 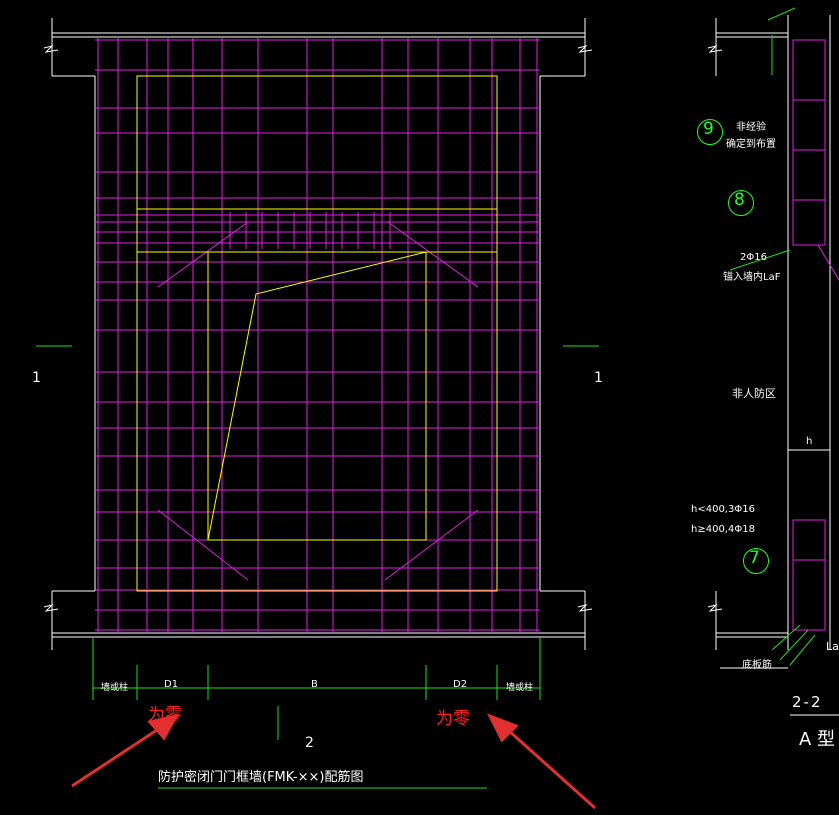 What do you see at coordinates (817, 739) in the screenshot?
I see `type-label: A 型` at bounding box center [817, 739].